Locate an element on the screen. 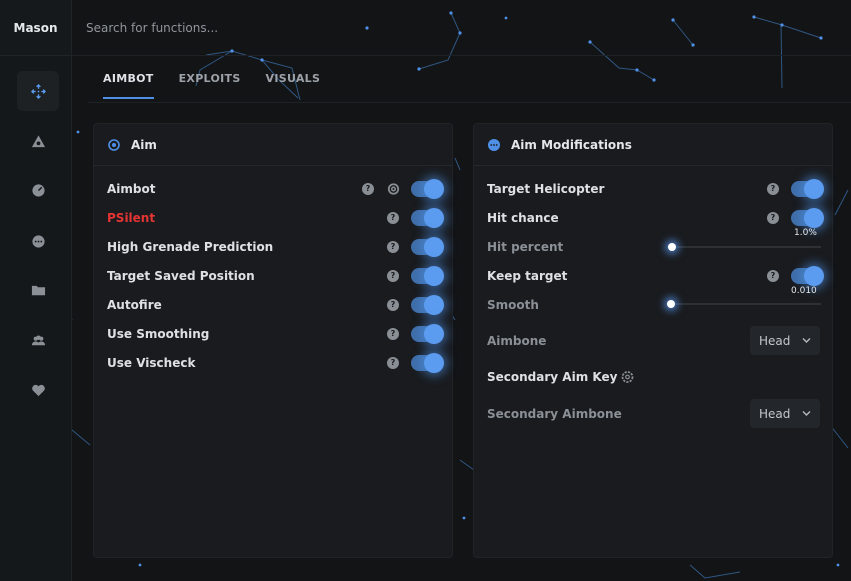 Image resolution: width=851 pixels, height=581 pixels. tab-divider is located at coordinates (469, 102).